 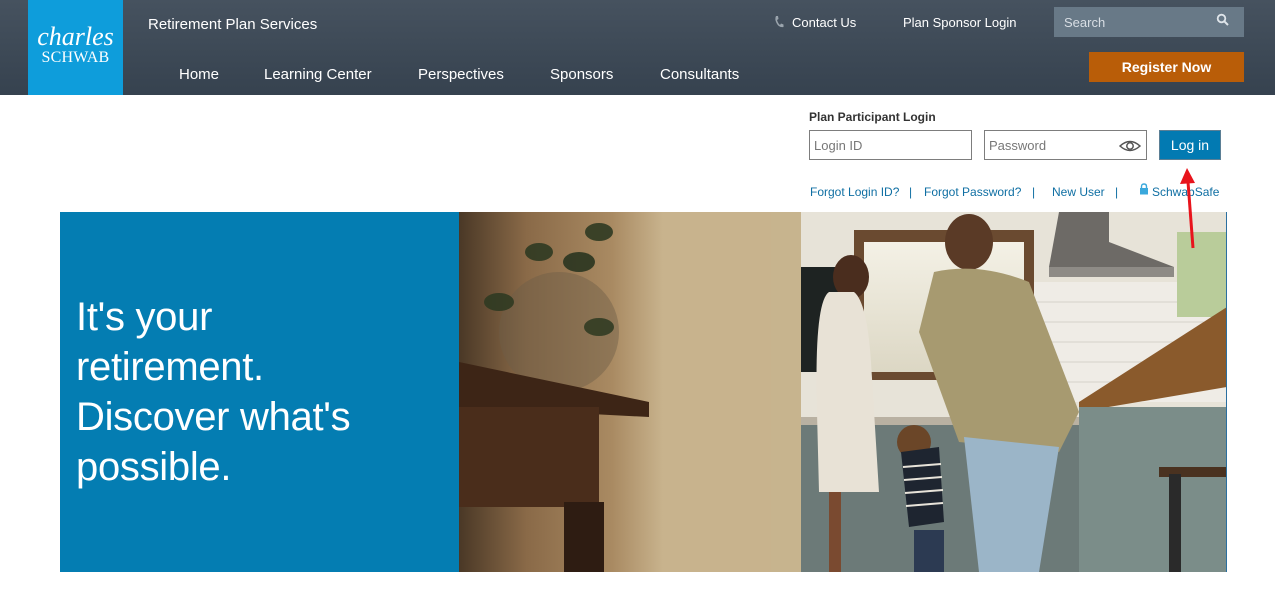 I want to click on hero-line: possible., so click(x=154, y=467).